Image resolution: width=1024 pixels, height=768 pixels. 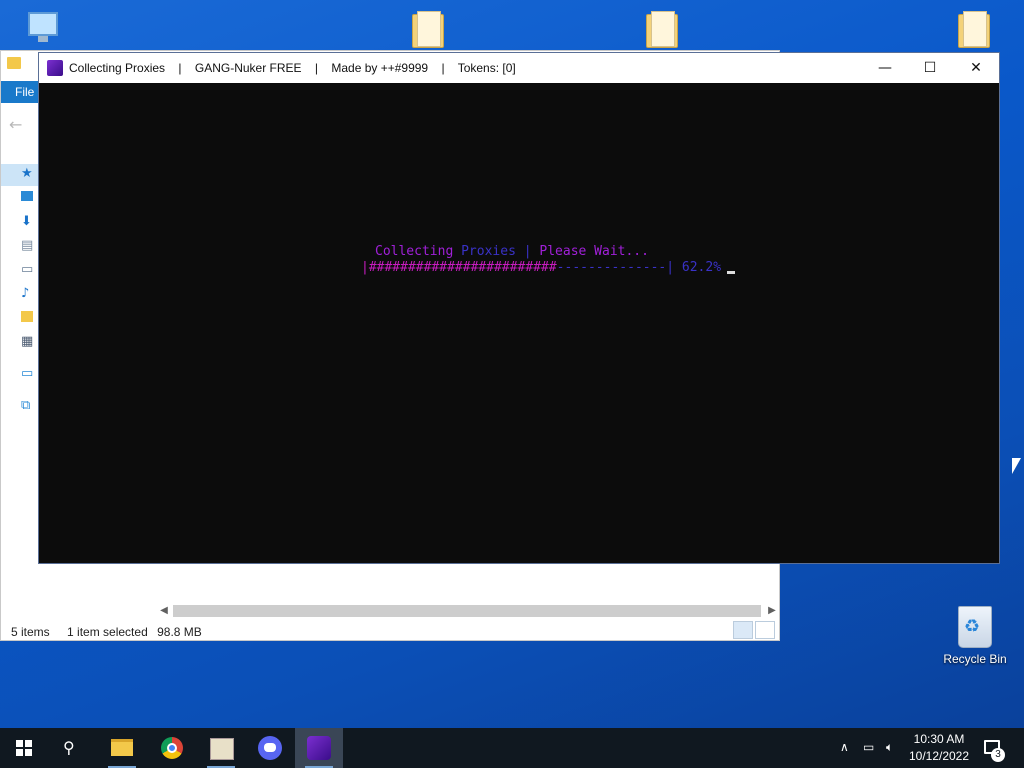 What do you see at coordinates (975, 659) in the screenshot?
I see `recycle-bin-label: Recycle Bin` at bounding box center [975, 659].